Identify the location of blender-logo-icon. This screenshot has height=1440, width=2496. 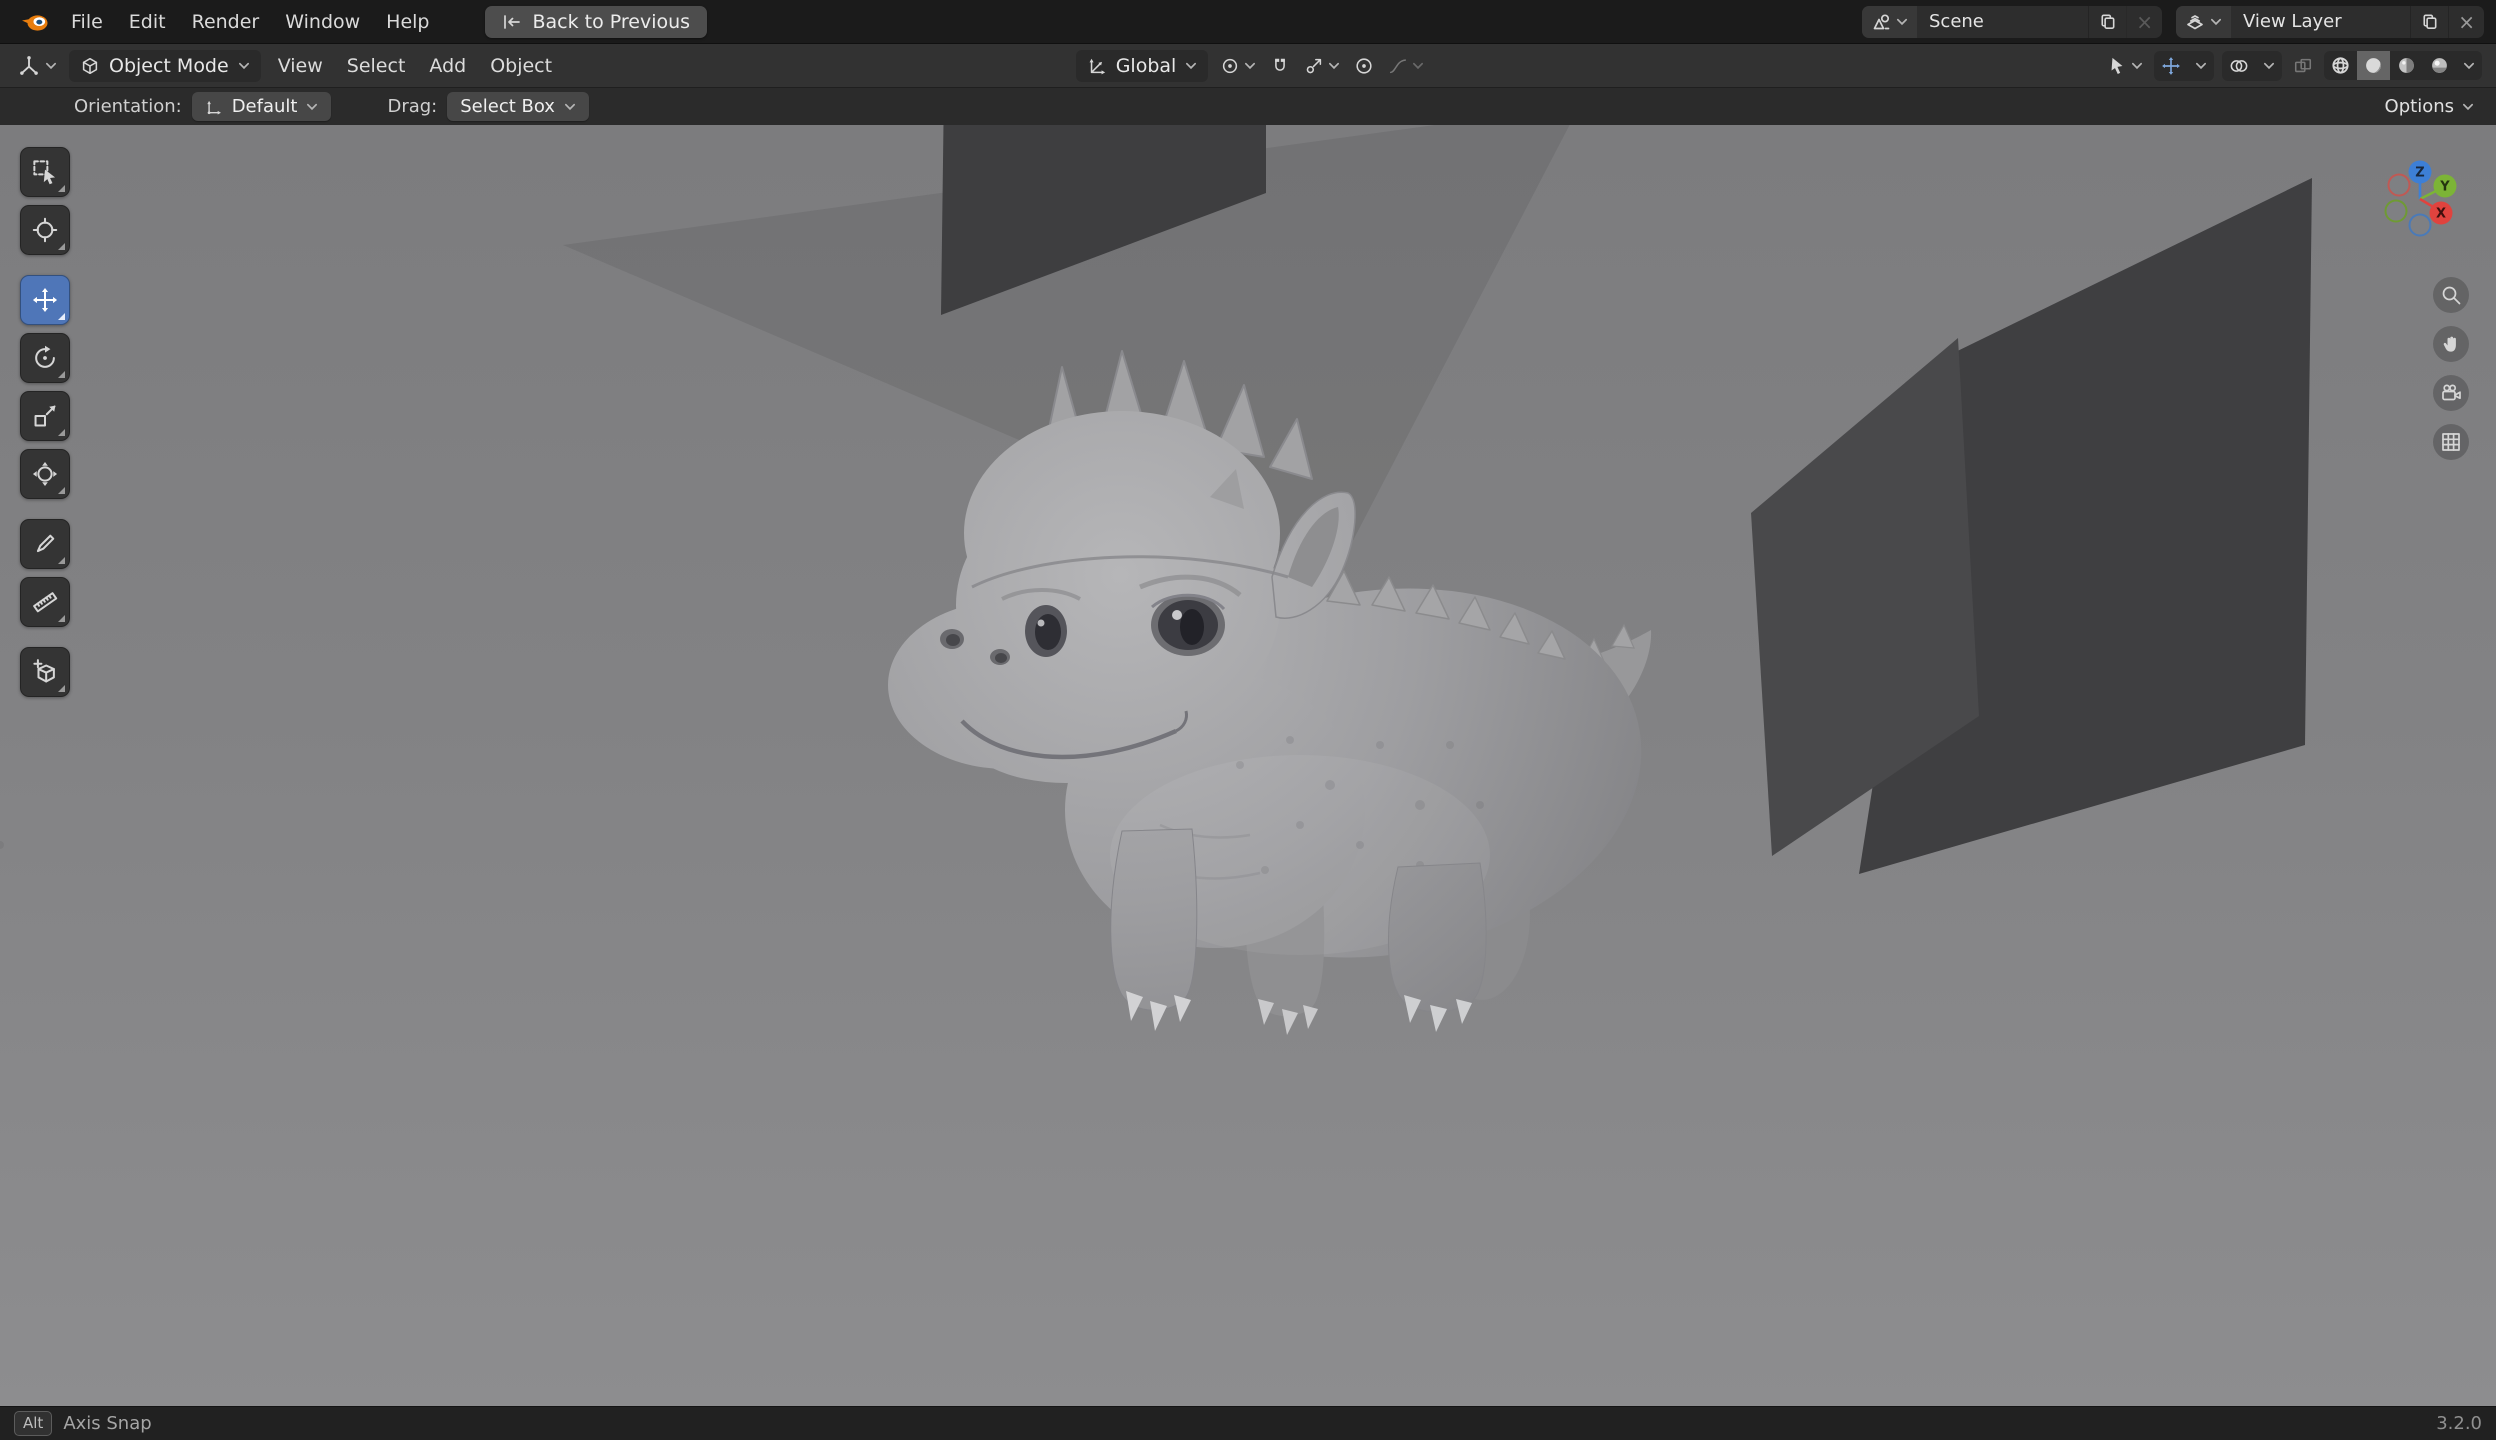
(35, 22).